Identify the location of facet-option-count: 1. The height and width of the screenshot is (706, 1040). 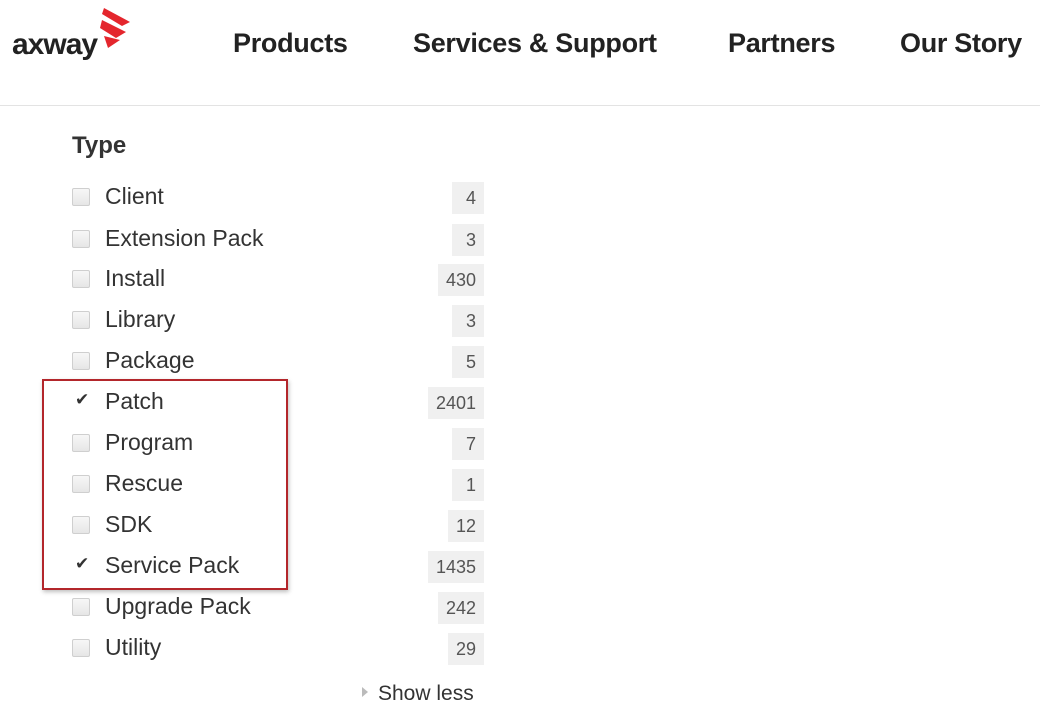
(468, 485).